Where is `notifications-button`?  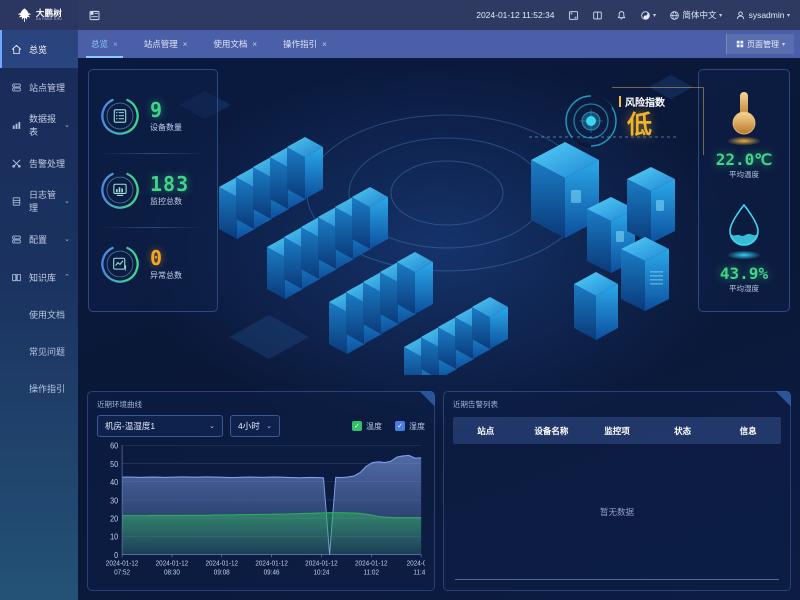 notifications-button is located at coordinates (621, 15).